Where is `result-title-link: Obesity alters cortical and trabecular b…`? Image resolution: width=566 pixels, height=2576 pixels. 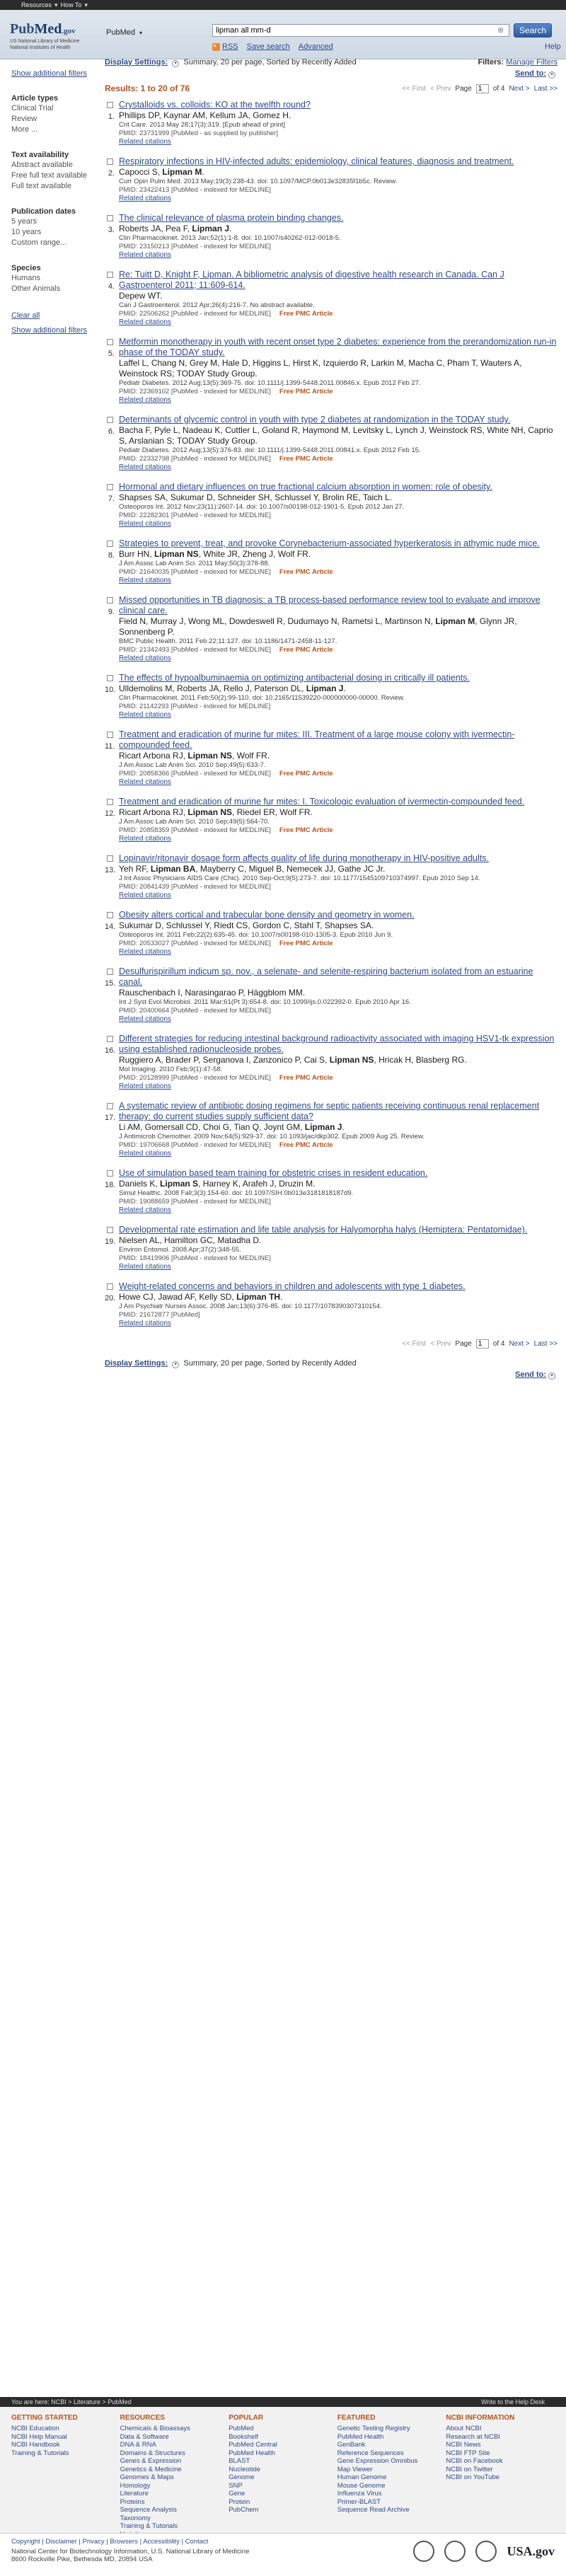 result-title-link: Obesity alters cortical and trabecular b… is located at coordinates (338, 915).